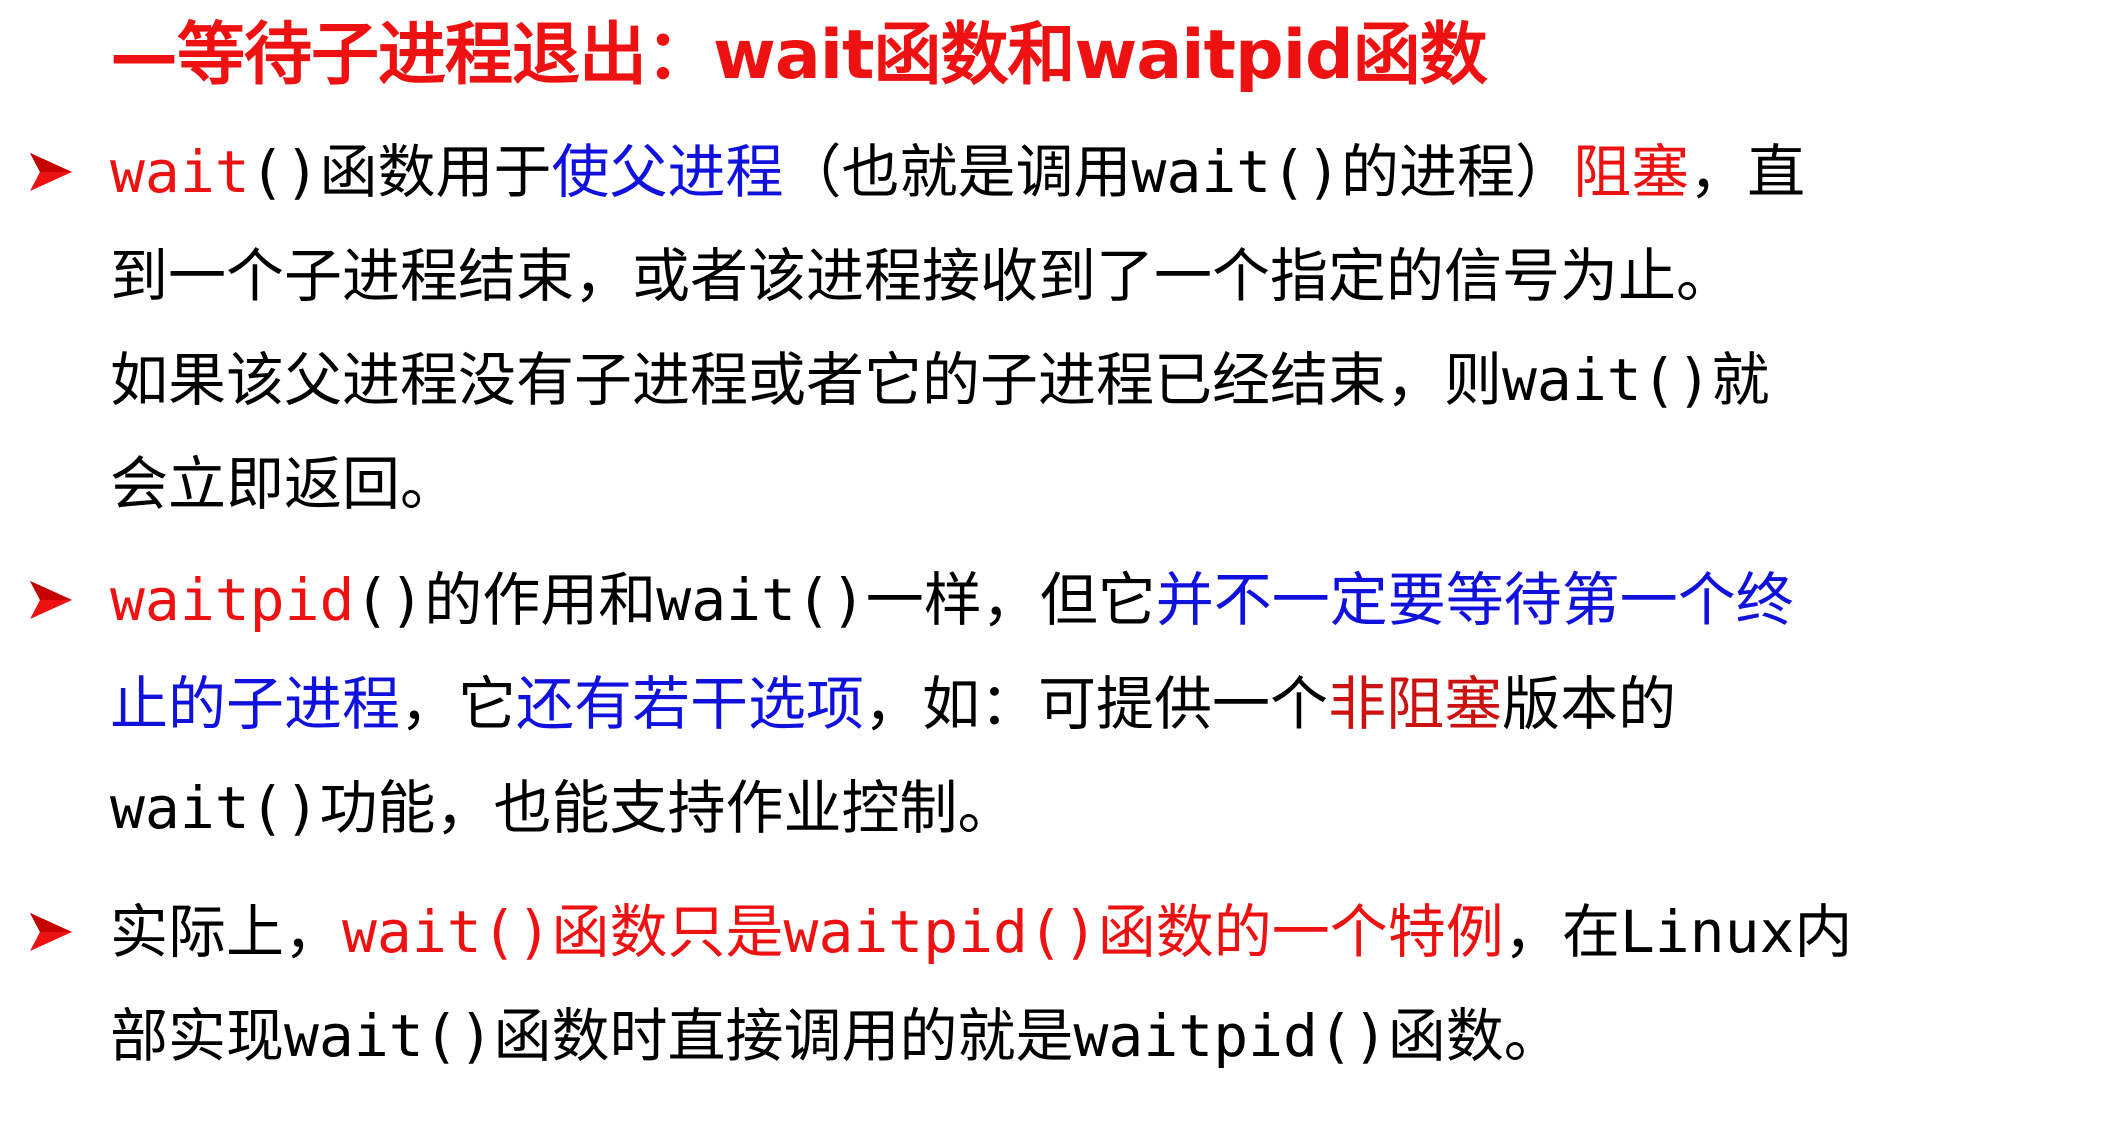  I want to click on text-span: ，它, so click(458, 704).